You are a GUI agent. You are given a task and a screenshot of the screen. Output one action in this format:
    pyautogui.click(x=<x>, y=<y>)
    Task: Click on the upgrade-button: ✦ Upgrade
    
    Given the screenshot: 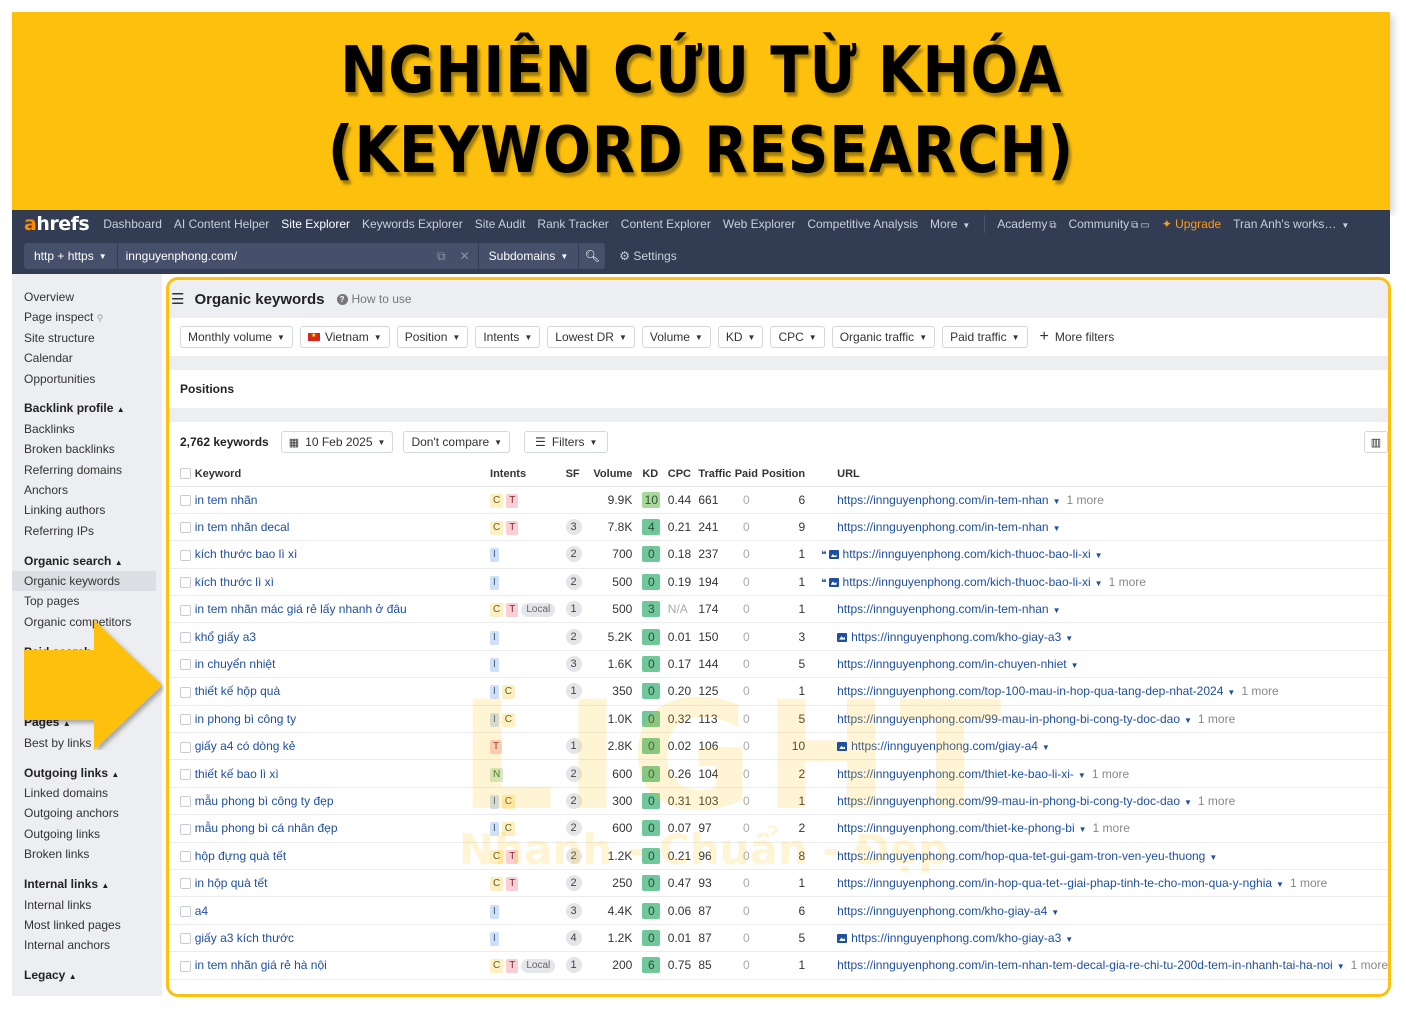 What is the action you would take?
    pyautogui.click(x=1191, y=224)
    